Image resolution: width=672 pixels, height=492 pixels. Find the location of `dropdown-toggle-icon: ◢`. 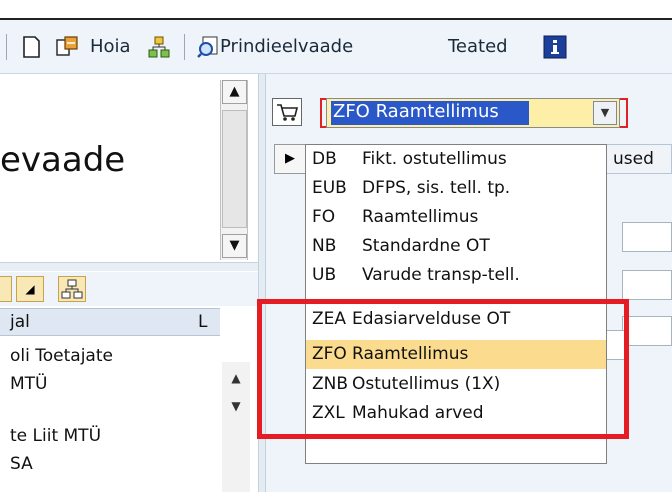

dropdown-toggle-icon: ◢ is located at coordinates (30, 289).